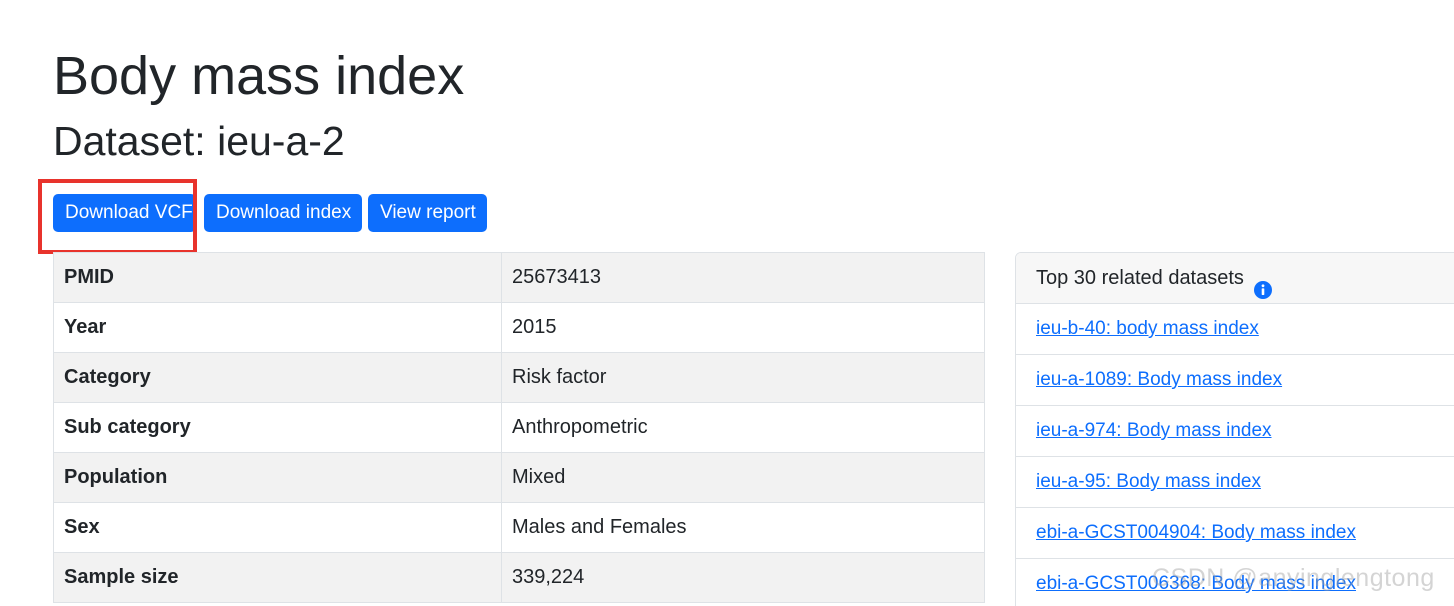 This screenshot has height=606, width=1454. What do you see at coordinates (743, 427) in the screenshot?
I see `row-value-sub-category: Anthropometric` at bounding box center [743, 427].